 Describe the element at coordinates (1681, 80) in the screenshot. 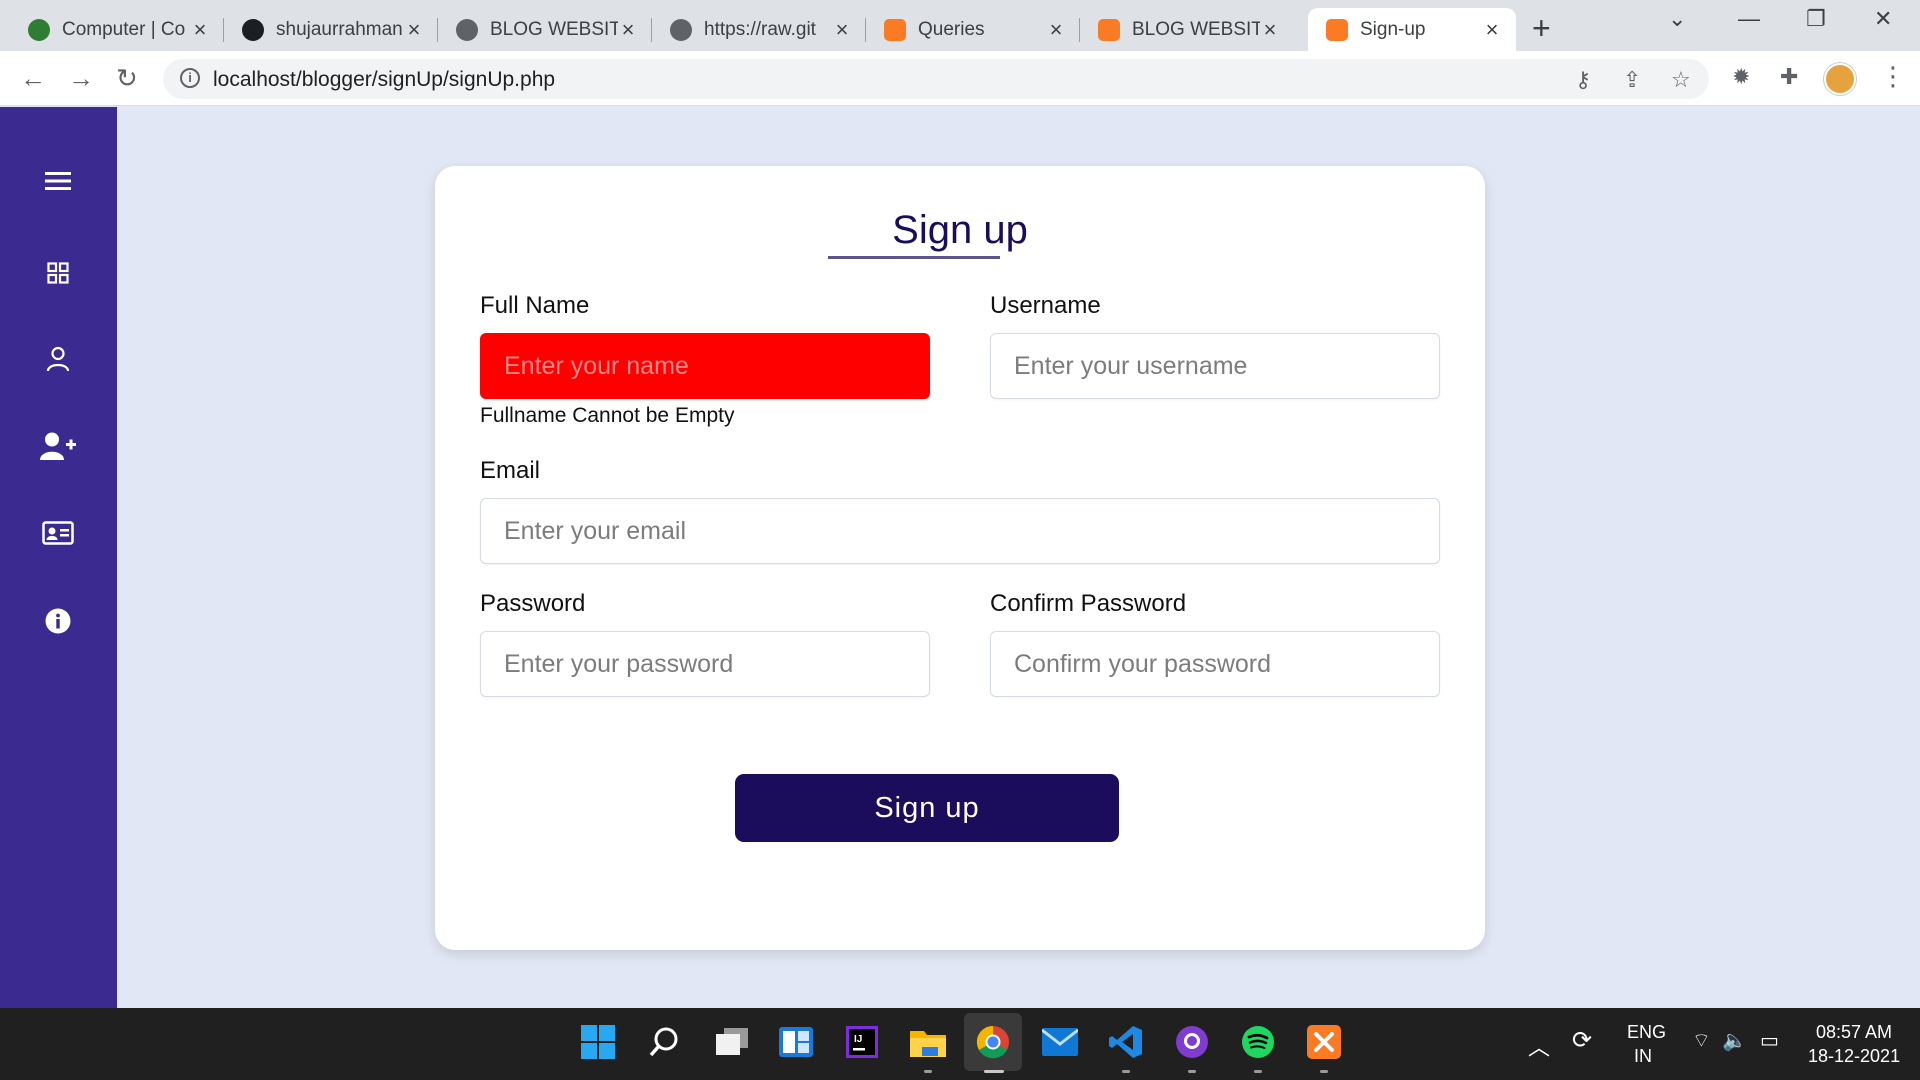

I see `bookmark-star-icon: ☆` at that location.